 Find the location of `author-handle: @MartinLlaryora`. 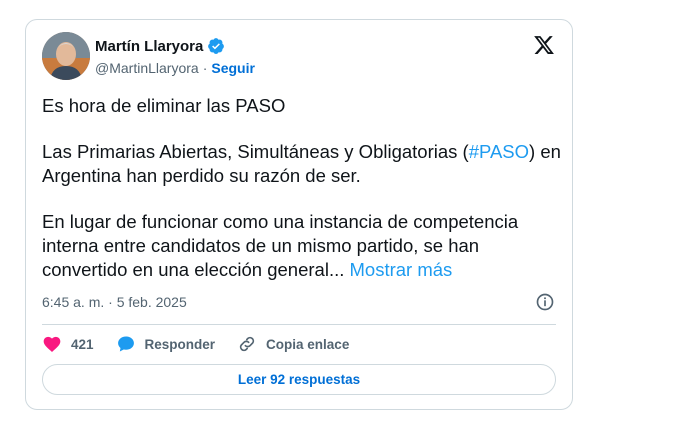

author-handle: @MartinLlaryora is located at coordinates (147, 68).